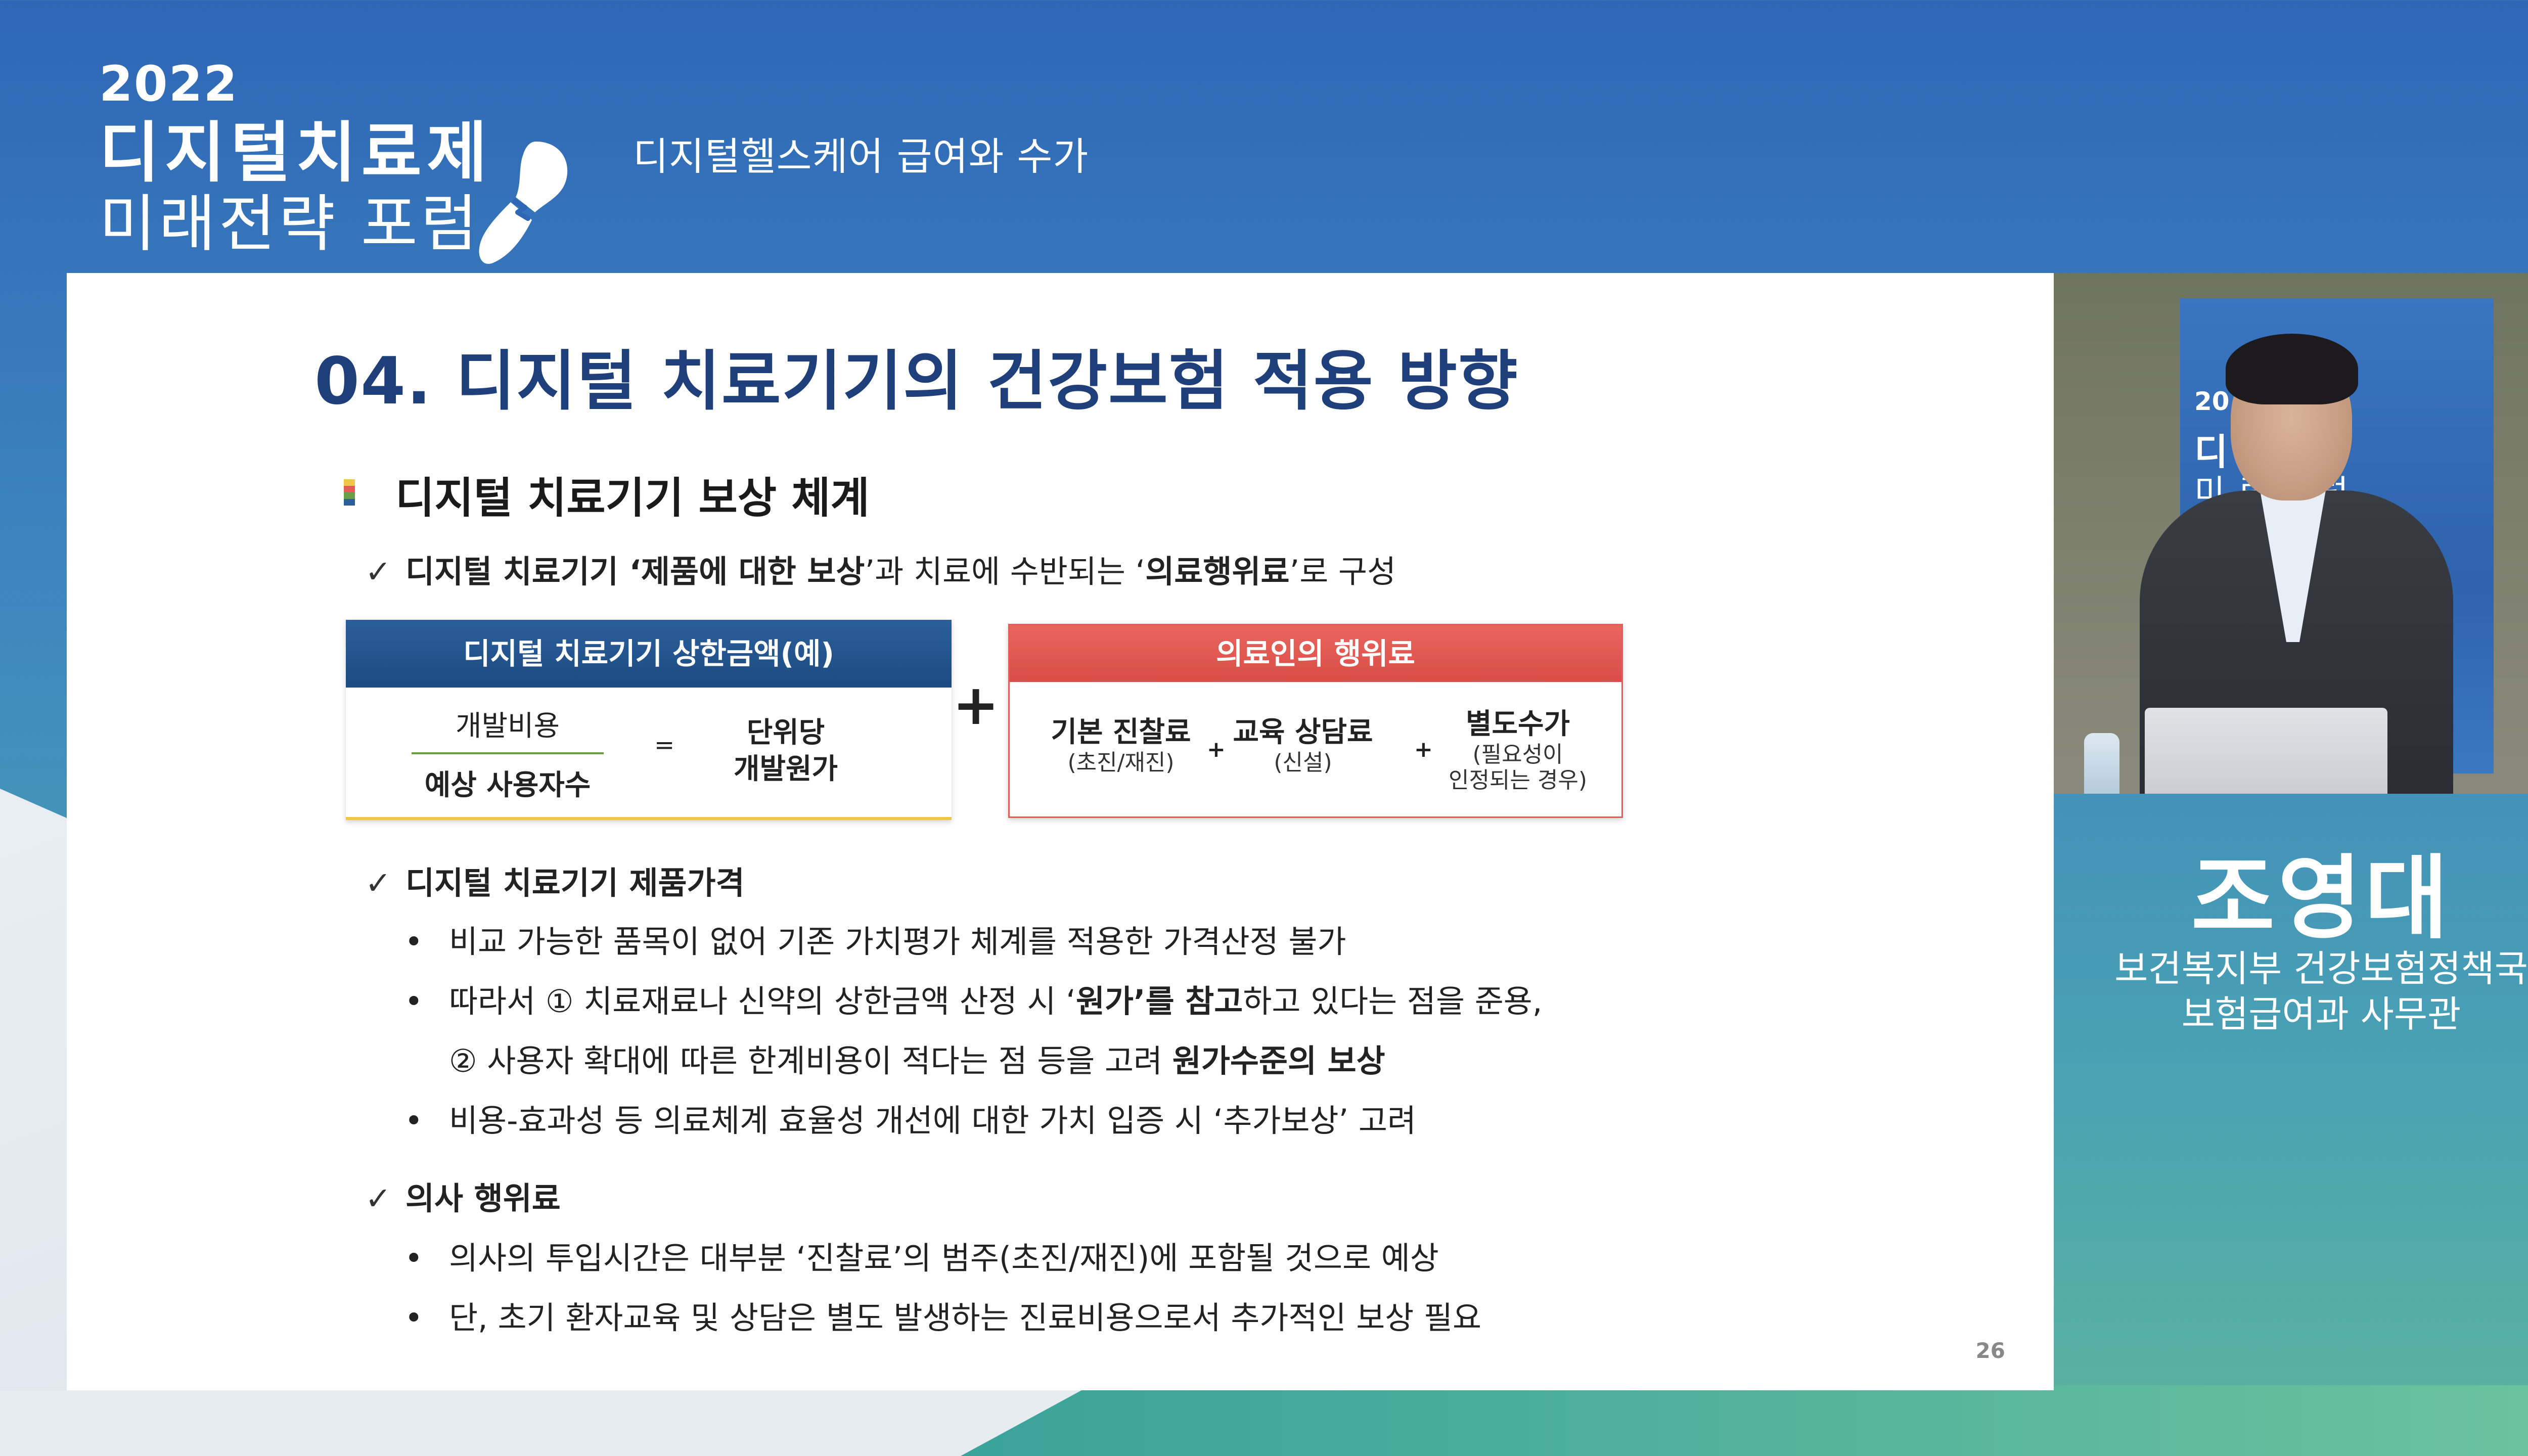 The image size is (2528, 1456). I want to click on speaker-organization: 보건복지부 건강보험정책국, so click(2321, 968).